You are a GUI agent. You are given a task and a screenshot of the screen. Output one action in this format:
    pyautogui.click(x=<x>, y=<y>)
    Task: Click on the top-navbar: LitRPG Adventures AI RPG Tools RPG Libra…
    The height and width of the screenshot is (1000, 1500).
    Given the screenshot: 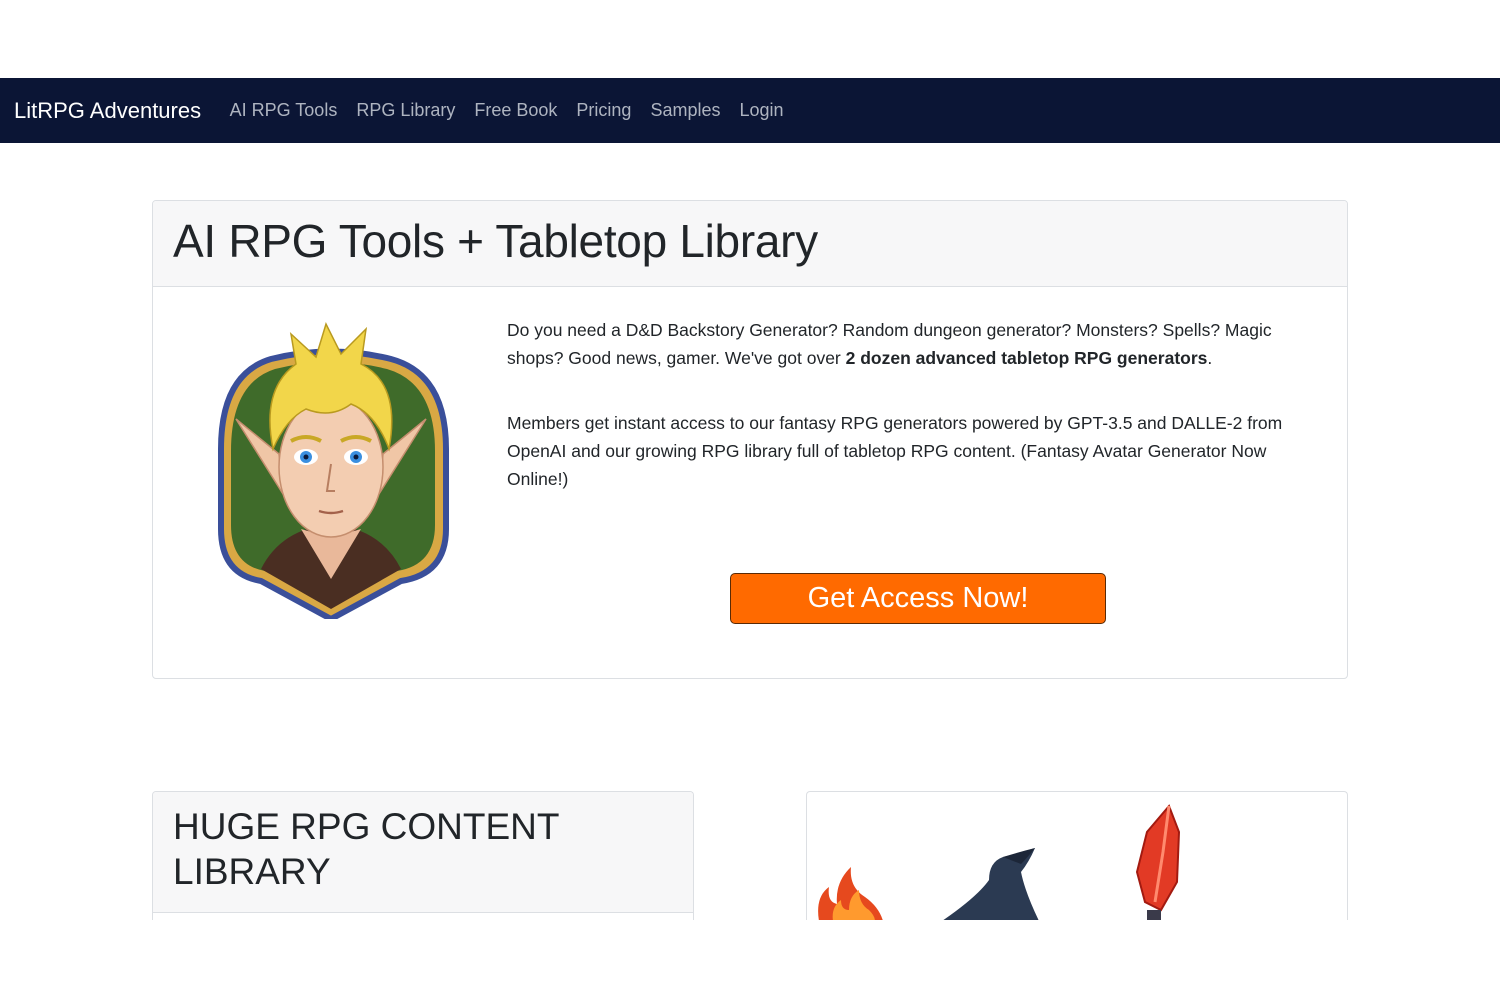 What is the action you would take?
    pyautogui.click(x=750, y=110)
    